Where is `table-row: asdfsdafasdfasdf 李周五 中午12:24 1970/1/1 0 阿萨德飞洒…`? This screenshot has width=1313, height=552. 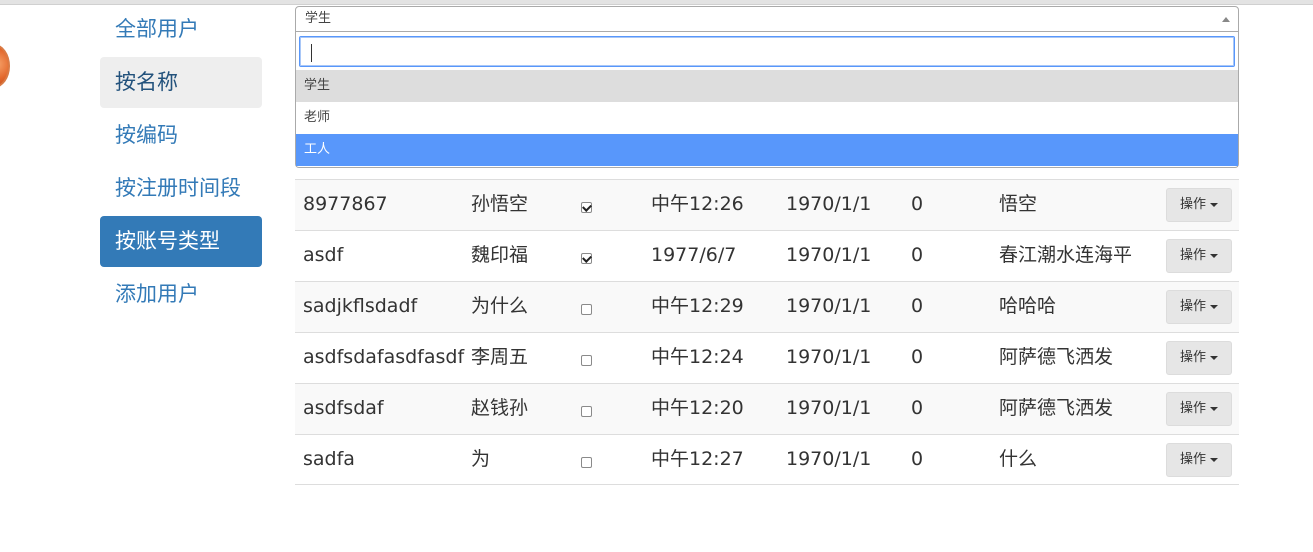
table-row: asdfsdafasdfasdf 李周五 中午12:24 1970/1/1 0 阿萨德飞洒… is located at coordinates (767, 357).